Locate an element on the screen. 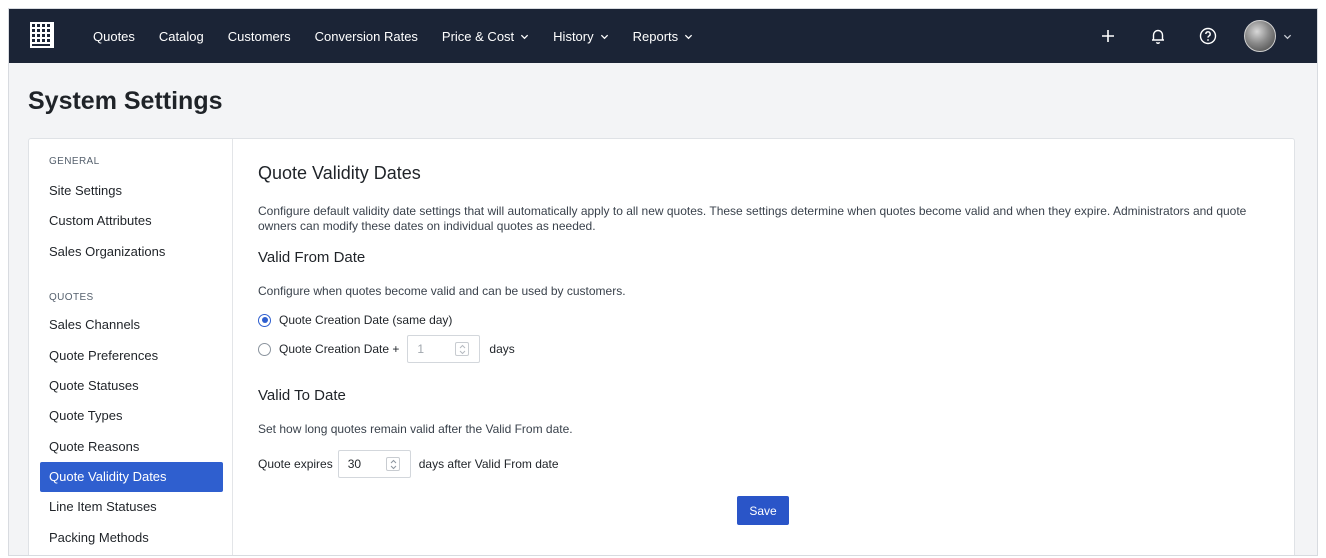 The height and width of the screenshot is (558, 1326). nav-reports: Reports is located at coordinates (663, 36).